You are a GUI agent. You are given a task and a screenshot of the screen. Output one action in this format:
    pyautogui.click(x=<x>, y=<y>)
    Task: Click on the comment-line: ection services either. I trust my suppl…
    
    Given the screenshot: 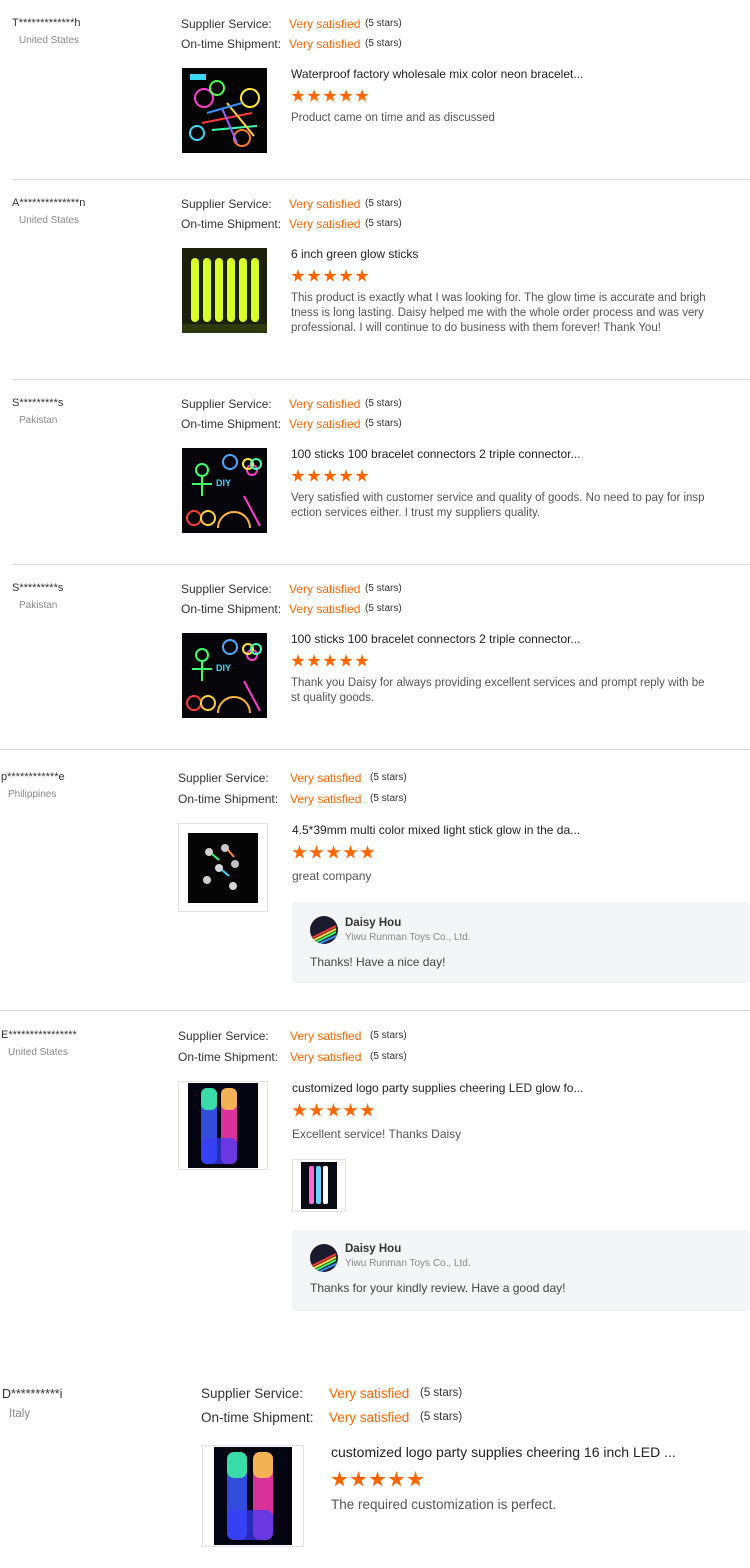 What is the action you would take?
    pyautogui.click(x=416, y=513)
    